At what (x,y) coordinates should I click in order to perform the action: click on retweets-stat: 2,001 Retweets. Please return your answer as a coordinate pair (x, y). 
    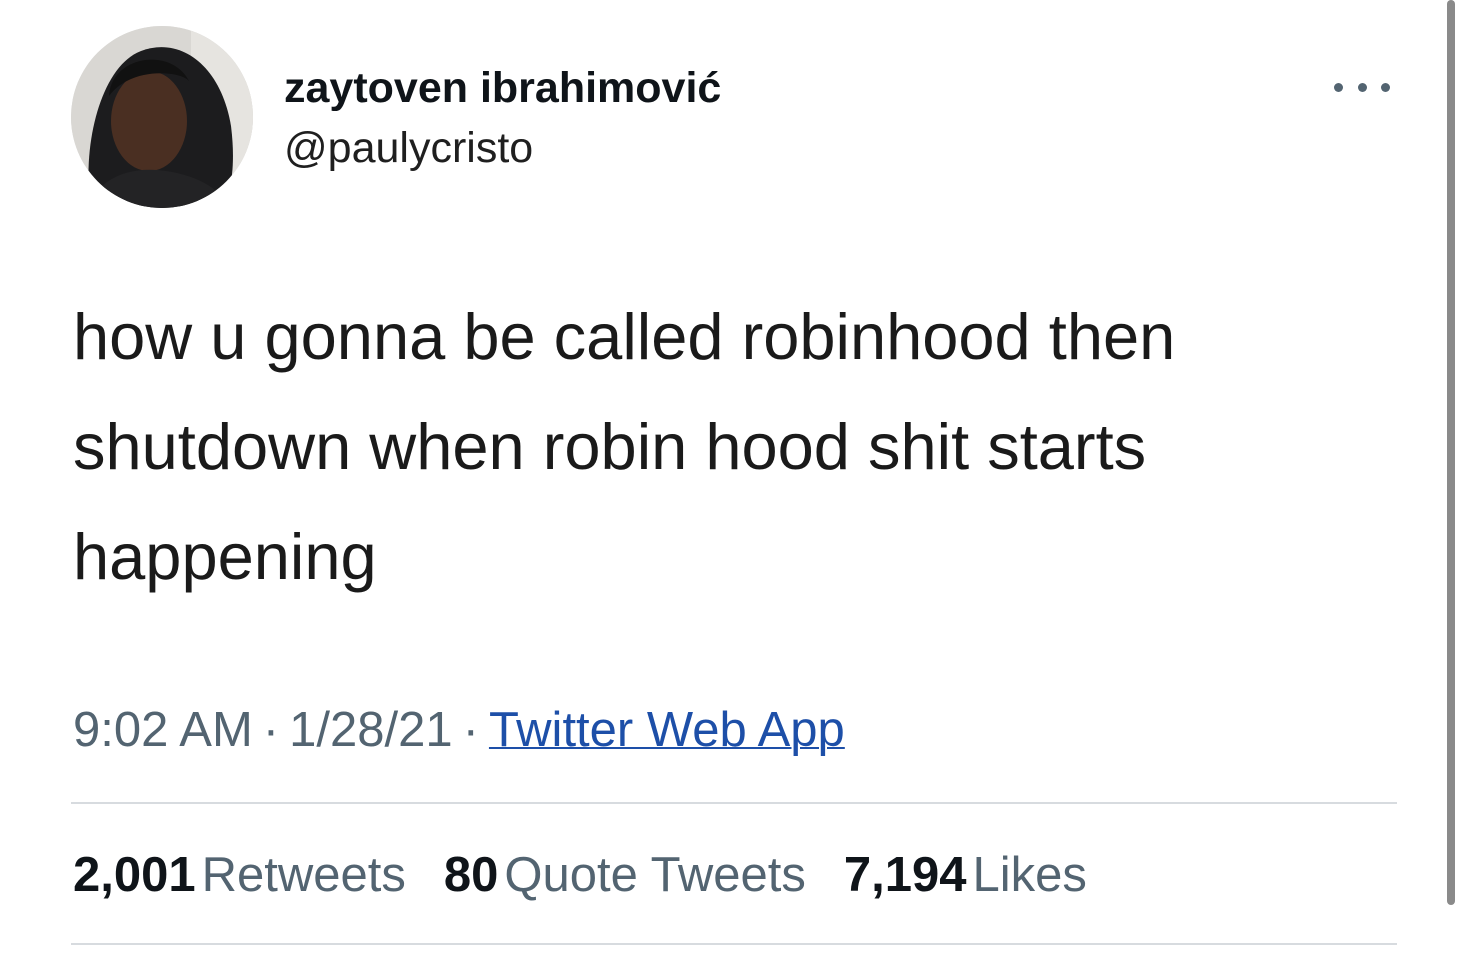
    Looking at the image, I should click on (239, 875).